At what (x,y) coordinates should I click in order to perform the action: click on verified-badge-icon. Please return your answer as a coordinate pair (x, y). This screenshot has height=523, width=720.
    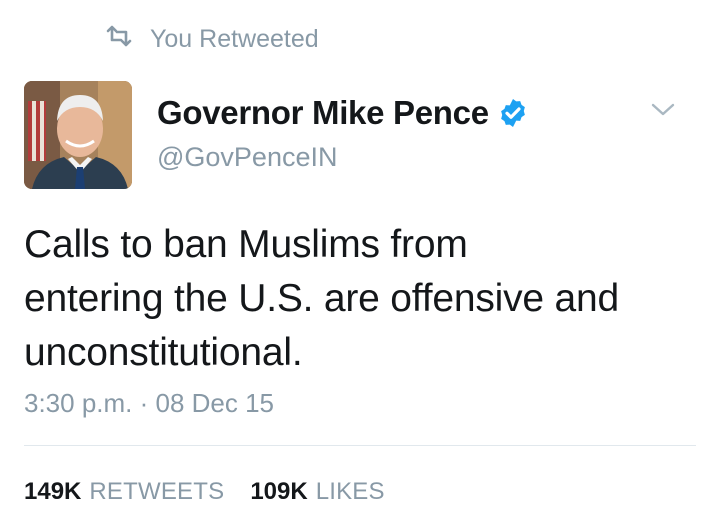
    Looking at the image, I should click on (513, 113).